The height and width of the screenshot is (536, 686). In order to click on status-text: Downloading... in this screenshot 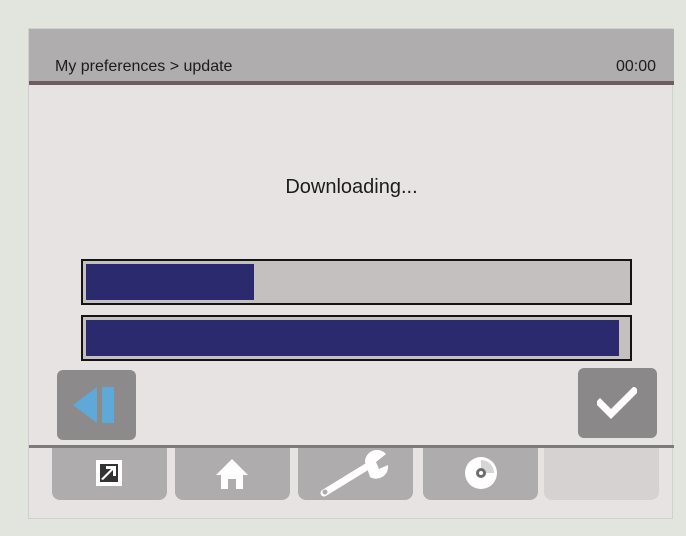, I will do `click(351, 187)`.